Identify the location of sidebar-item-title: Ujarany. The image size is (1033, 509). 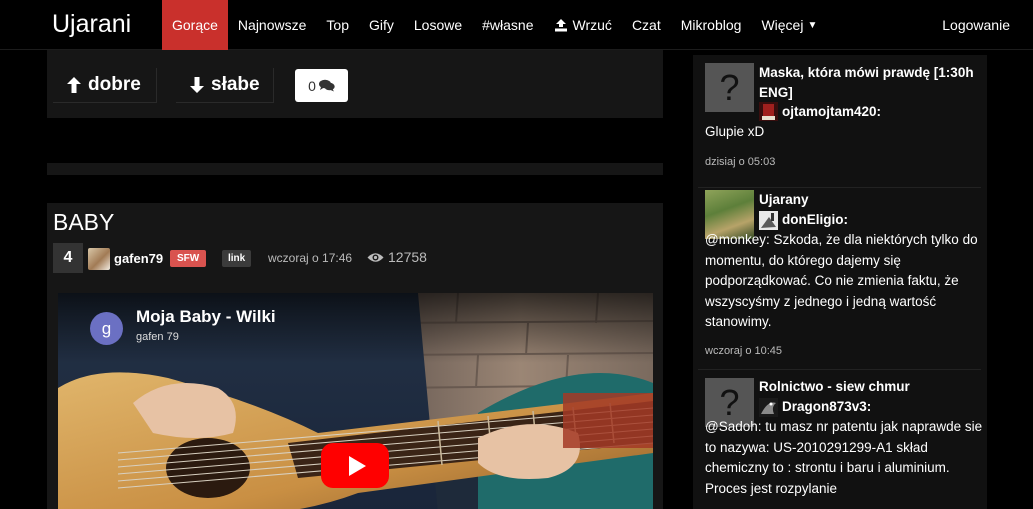
(869, 200).